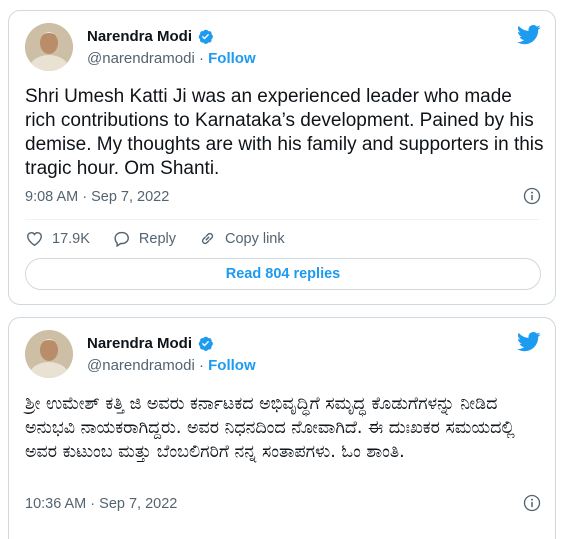  I want to click on like-button: 17.9K, so click(57, 238).